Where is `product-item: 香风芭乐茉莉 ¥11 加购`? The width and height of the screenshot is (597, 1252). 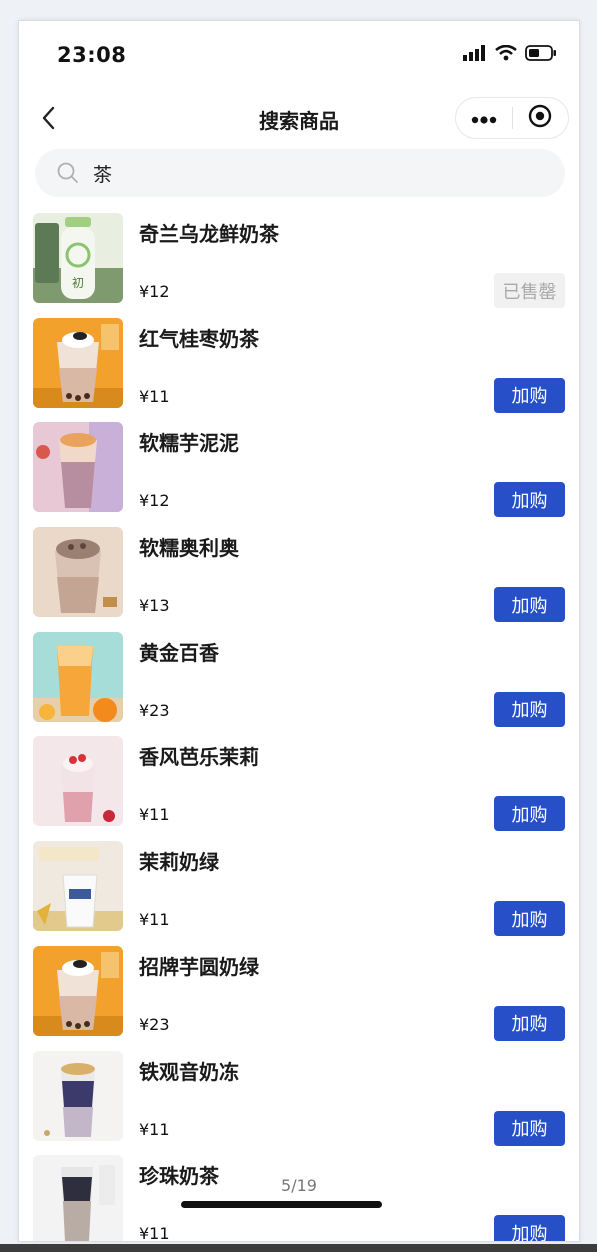
product-item: 香风芭乐茉莉 ¥11 加购 is located at coordinates (299, 787).